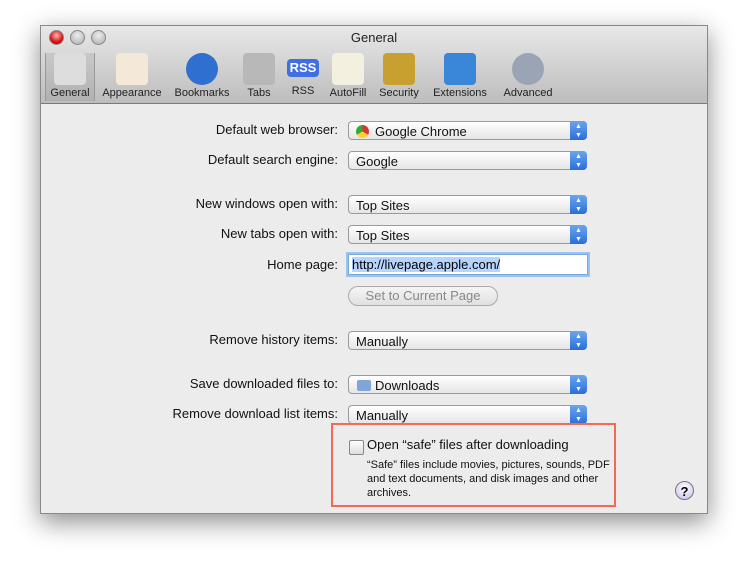  I want to click on folder-icon, so click(364, 385).